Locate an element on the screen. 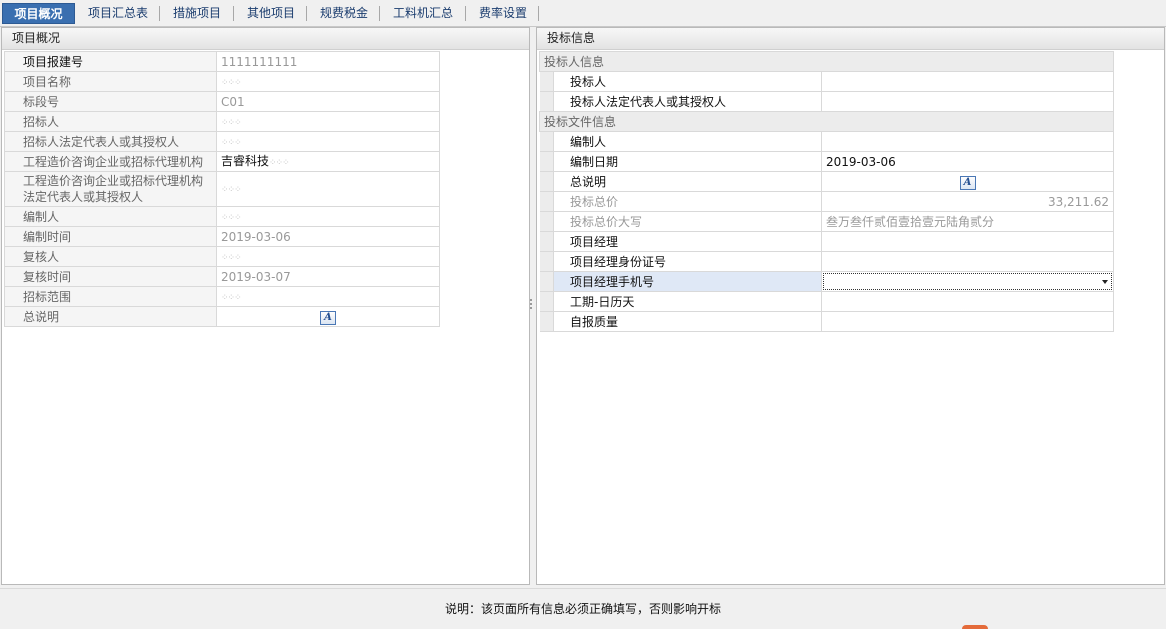 This screenshot has width=1166, height=629. row-label: 招标人法定代表人或其授权人 is located at coordinates (110, 141).